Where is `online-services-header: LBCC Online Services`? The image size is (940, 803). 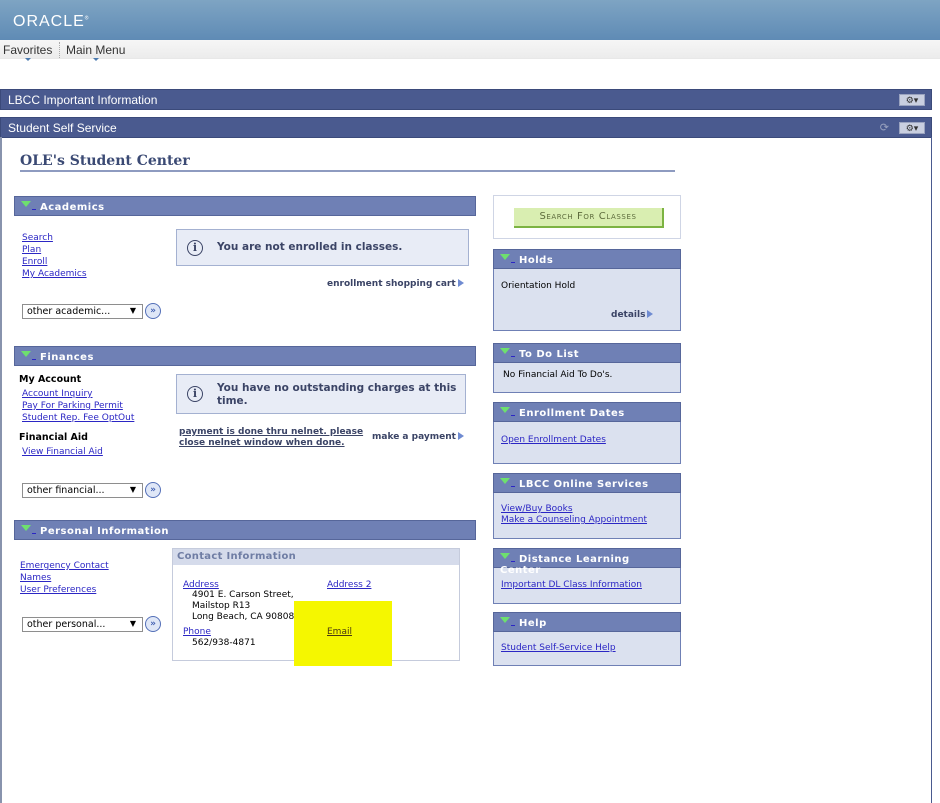
online-services-header: LBCC Online Services is located at coordinates (587, 483).